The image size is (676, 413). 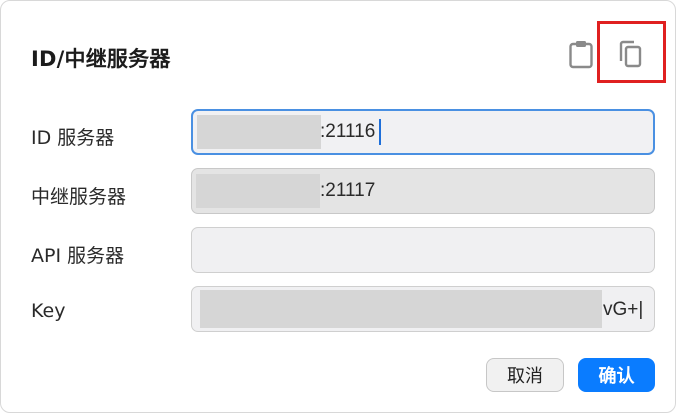 What do you see at coordinates (48, 311) in the screenshot?
I see `key-label: Key` at bounding box center [48, 311].